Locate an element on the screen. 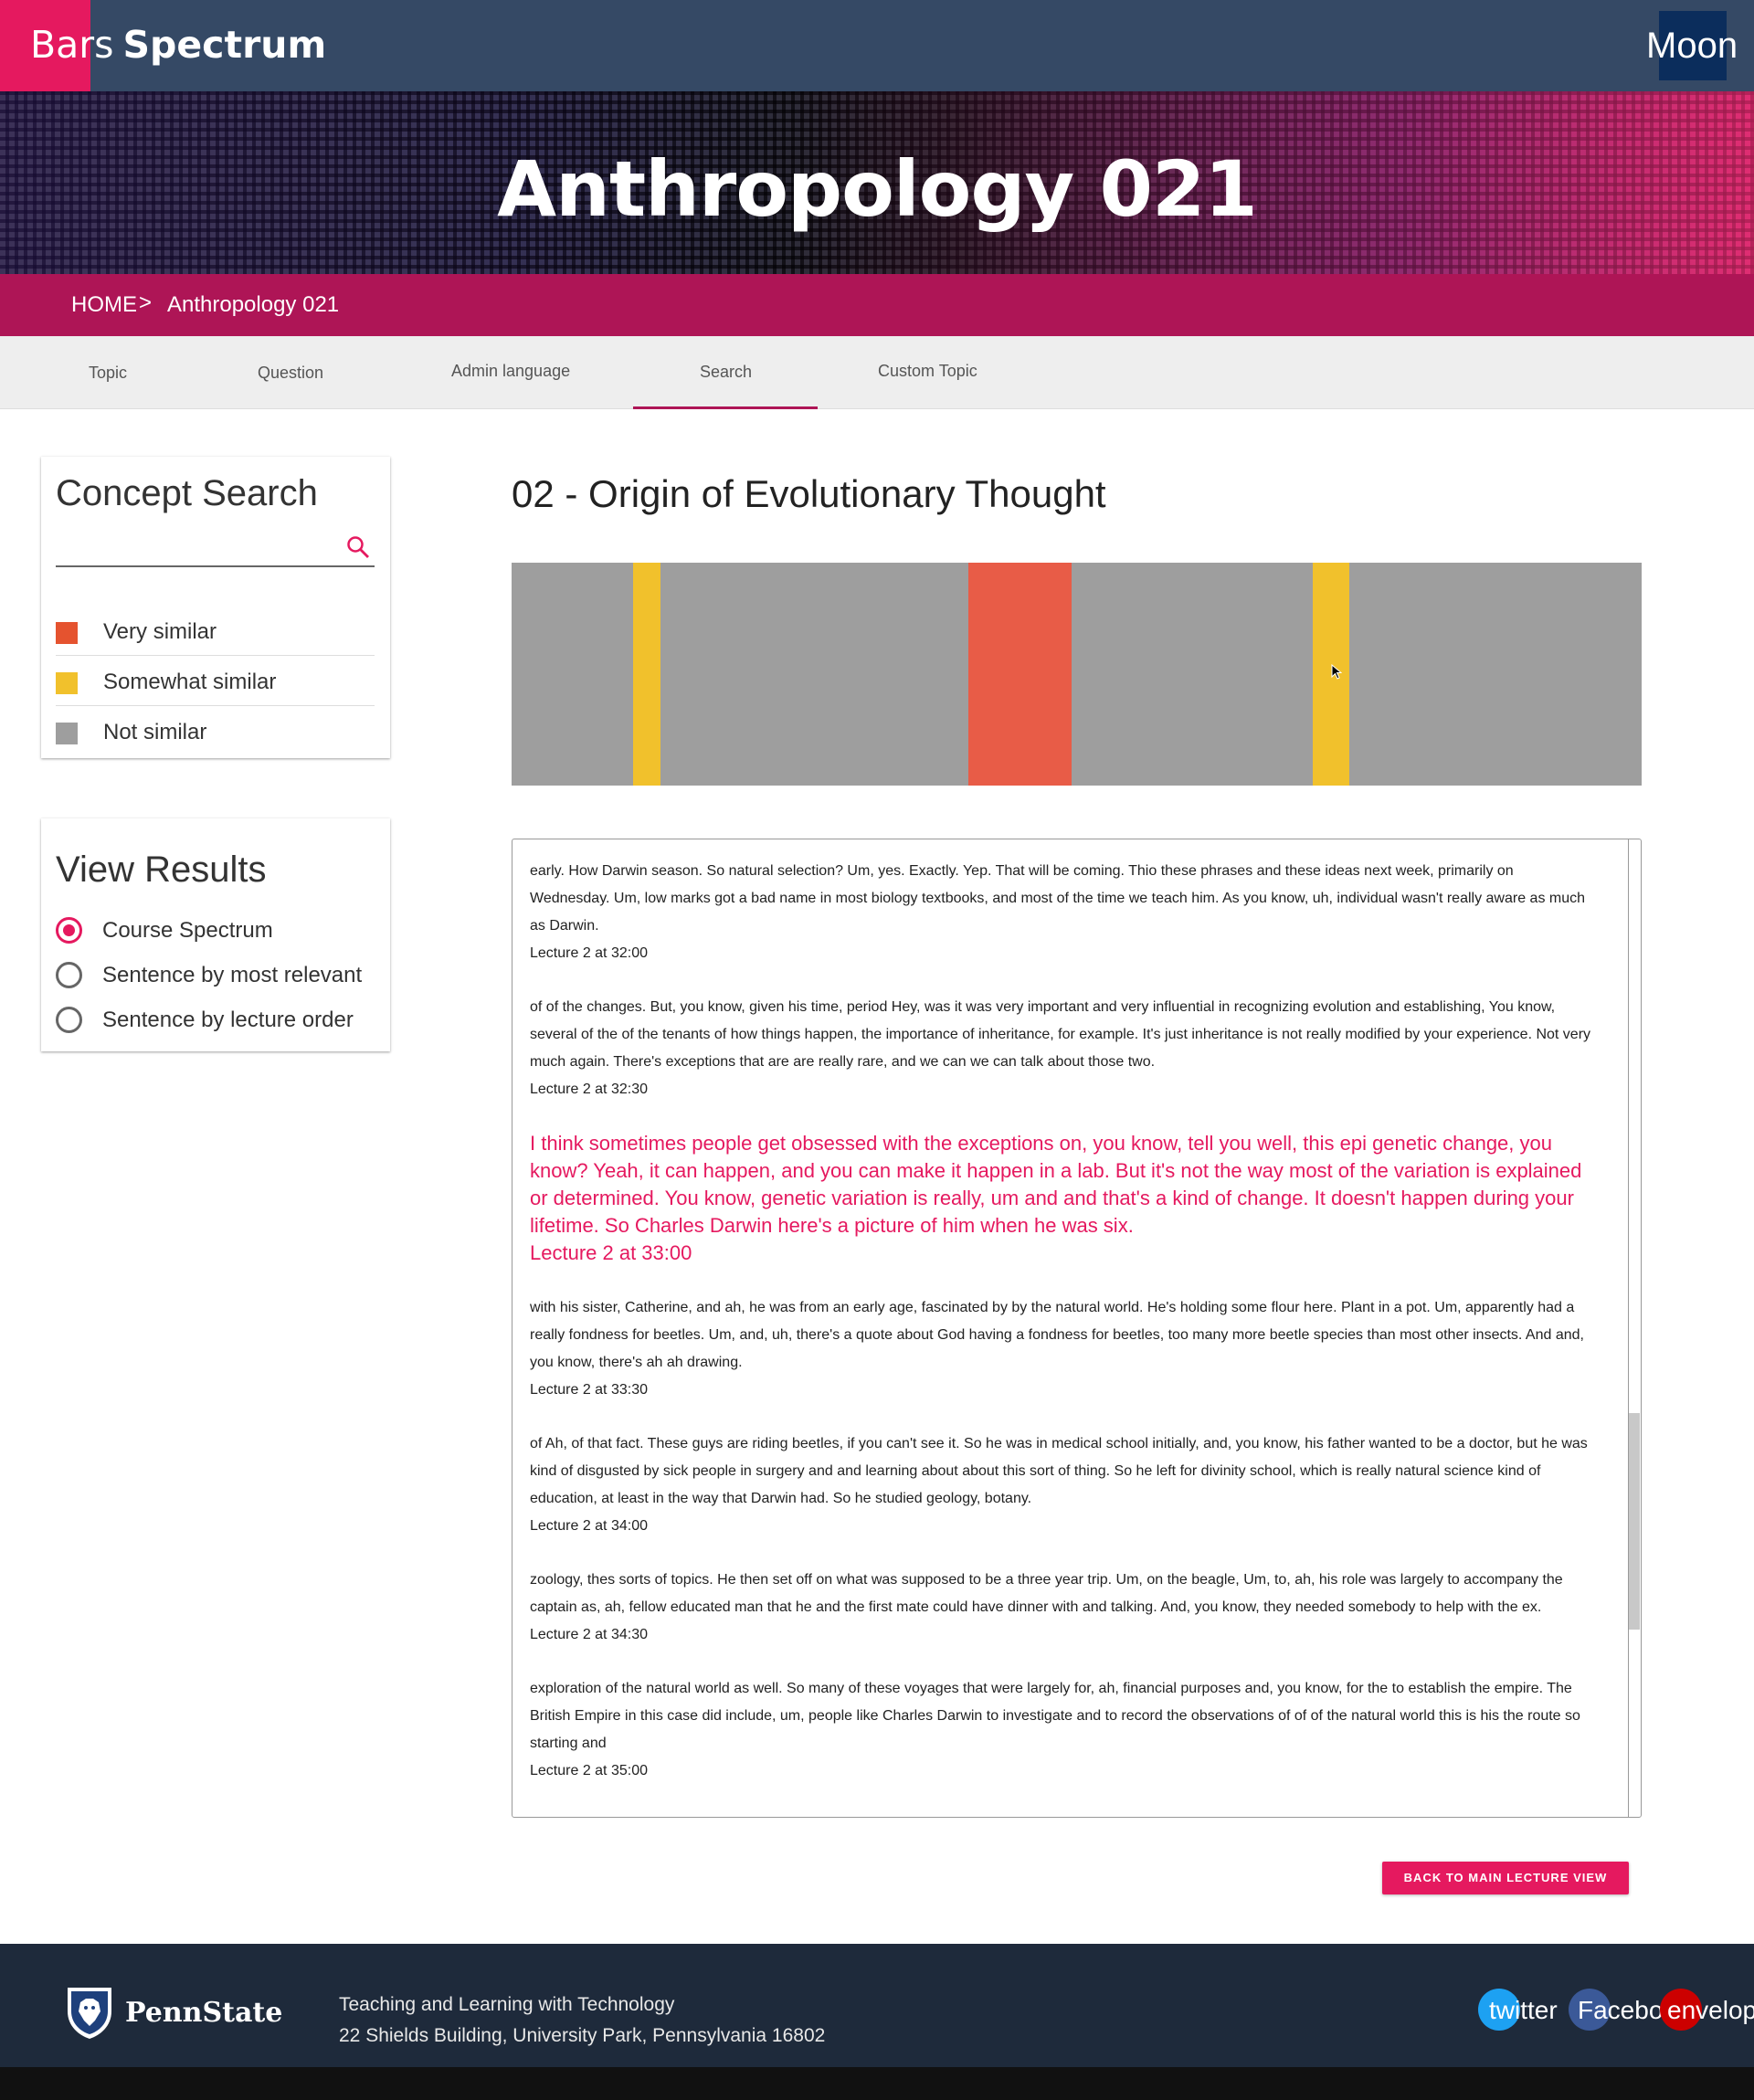 This screenshot has height=2100, width=1754. legend-item-very-similar: Very similar is located at coordinates (216, 631).